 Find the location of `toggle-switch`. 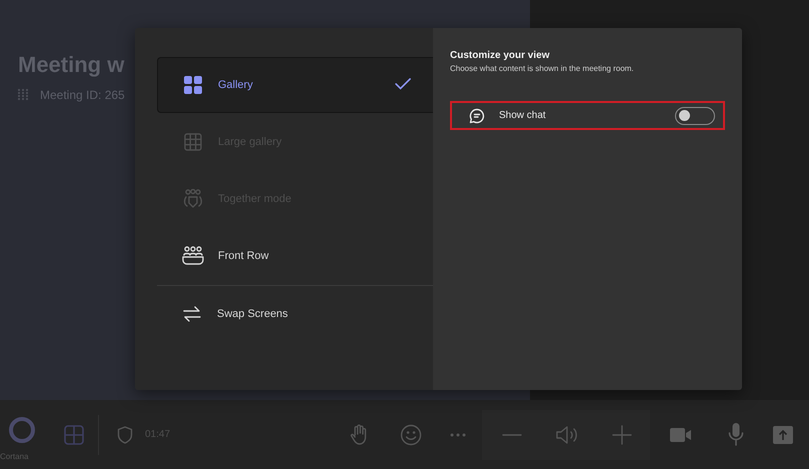

toggle-switch is located at coordinates (695, 115).